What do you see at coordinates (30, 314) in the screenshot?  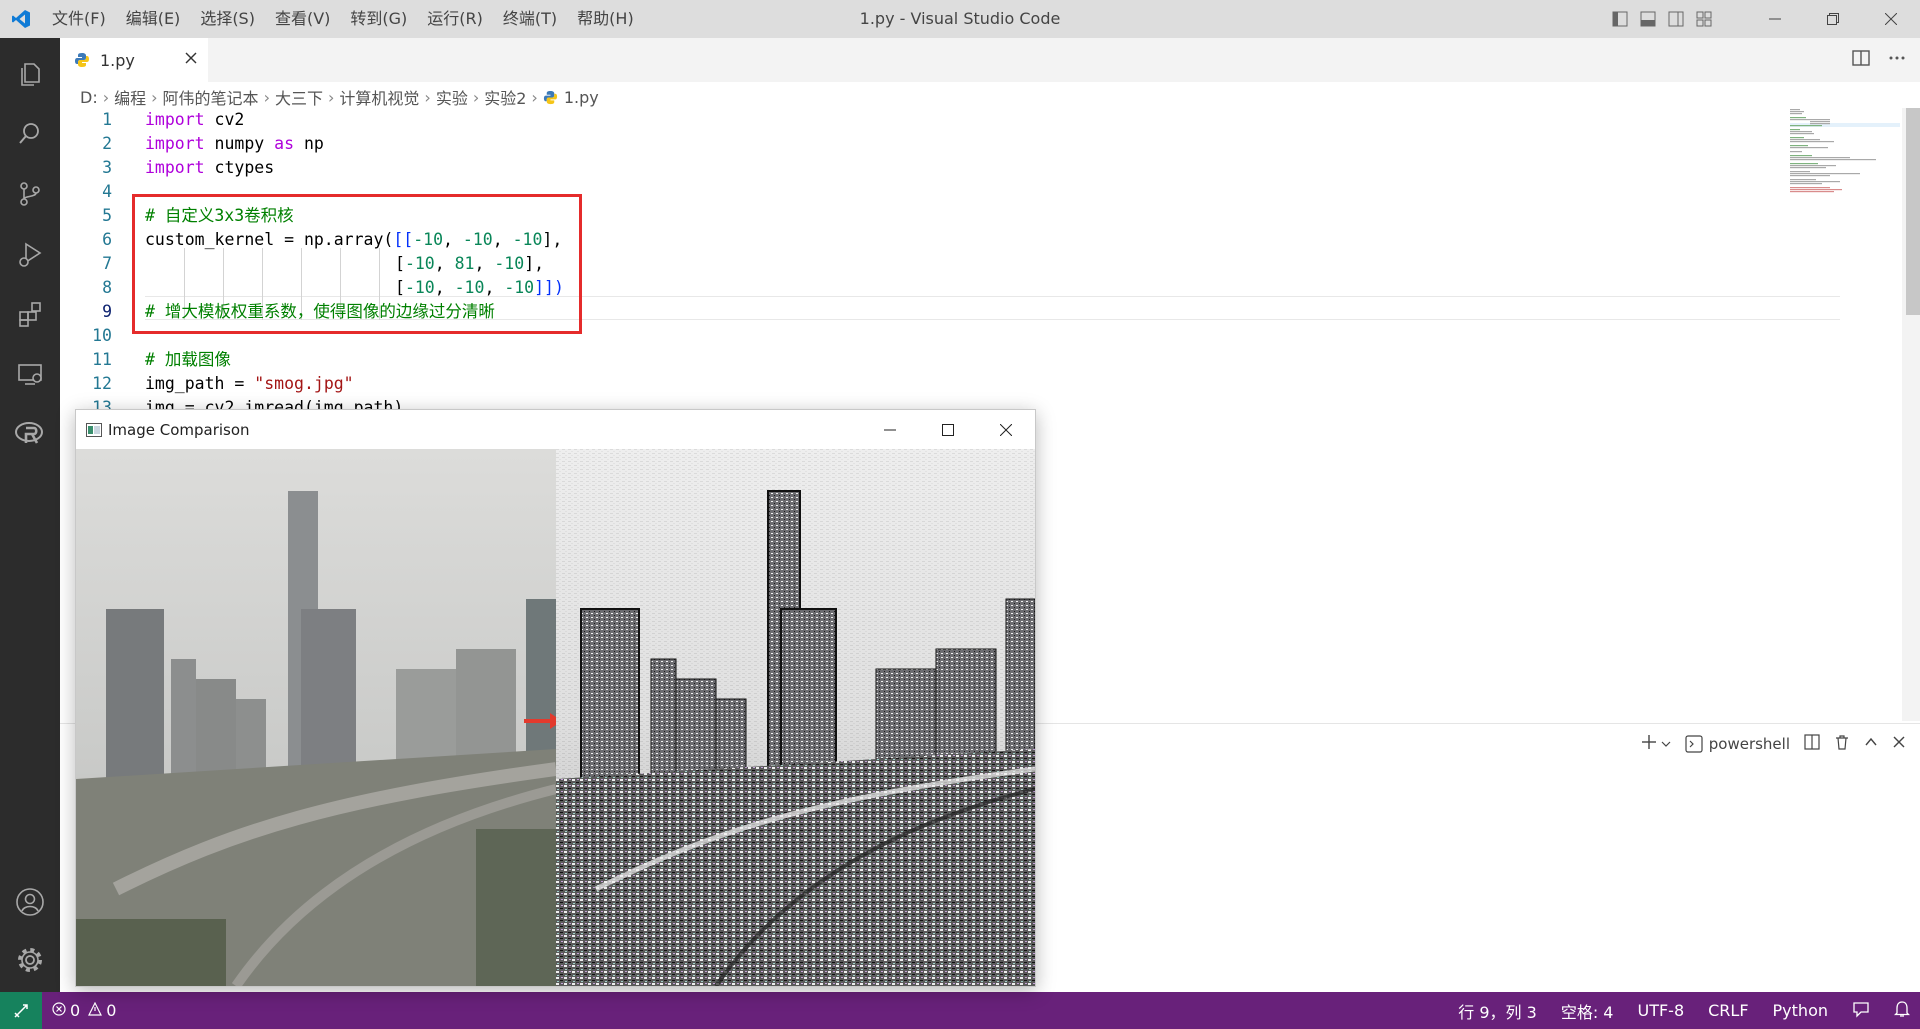 I see `extensions-icon` at bounding box center [30, 314].